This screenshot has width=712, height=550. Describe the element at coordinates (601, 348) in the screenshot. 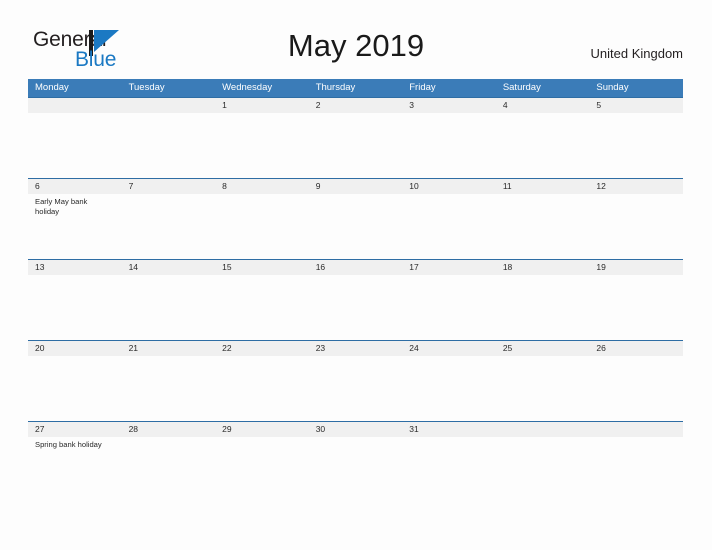

I see `day-number: 26` at that location.